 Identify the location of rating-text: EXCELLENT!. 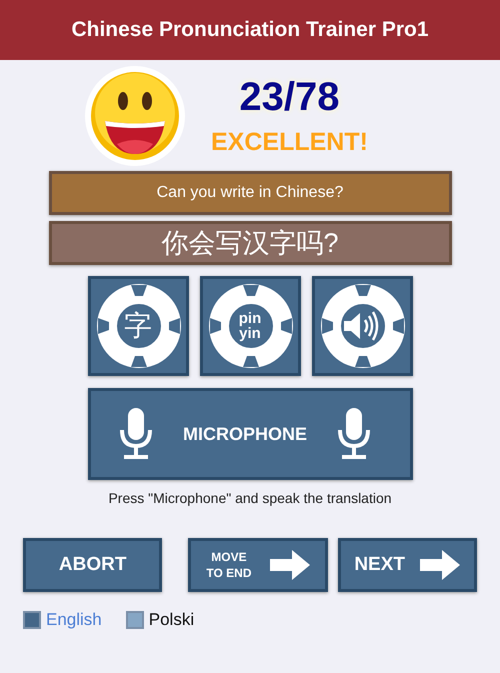
(289, 142).